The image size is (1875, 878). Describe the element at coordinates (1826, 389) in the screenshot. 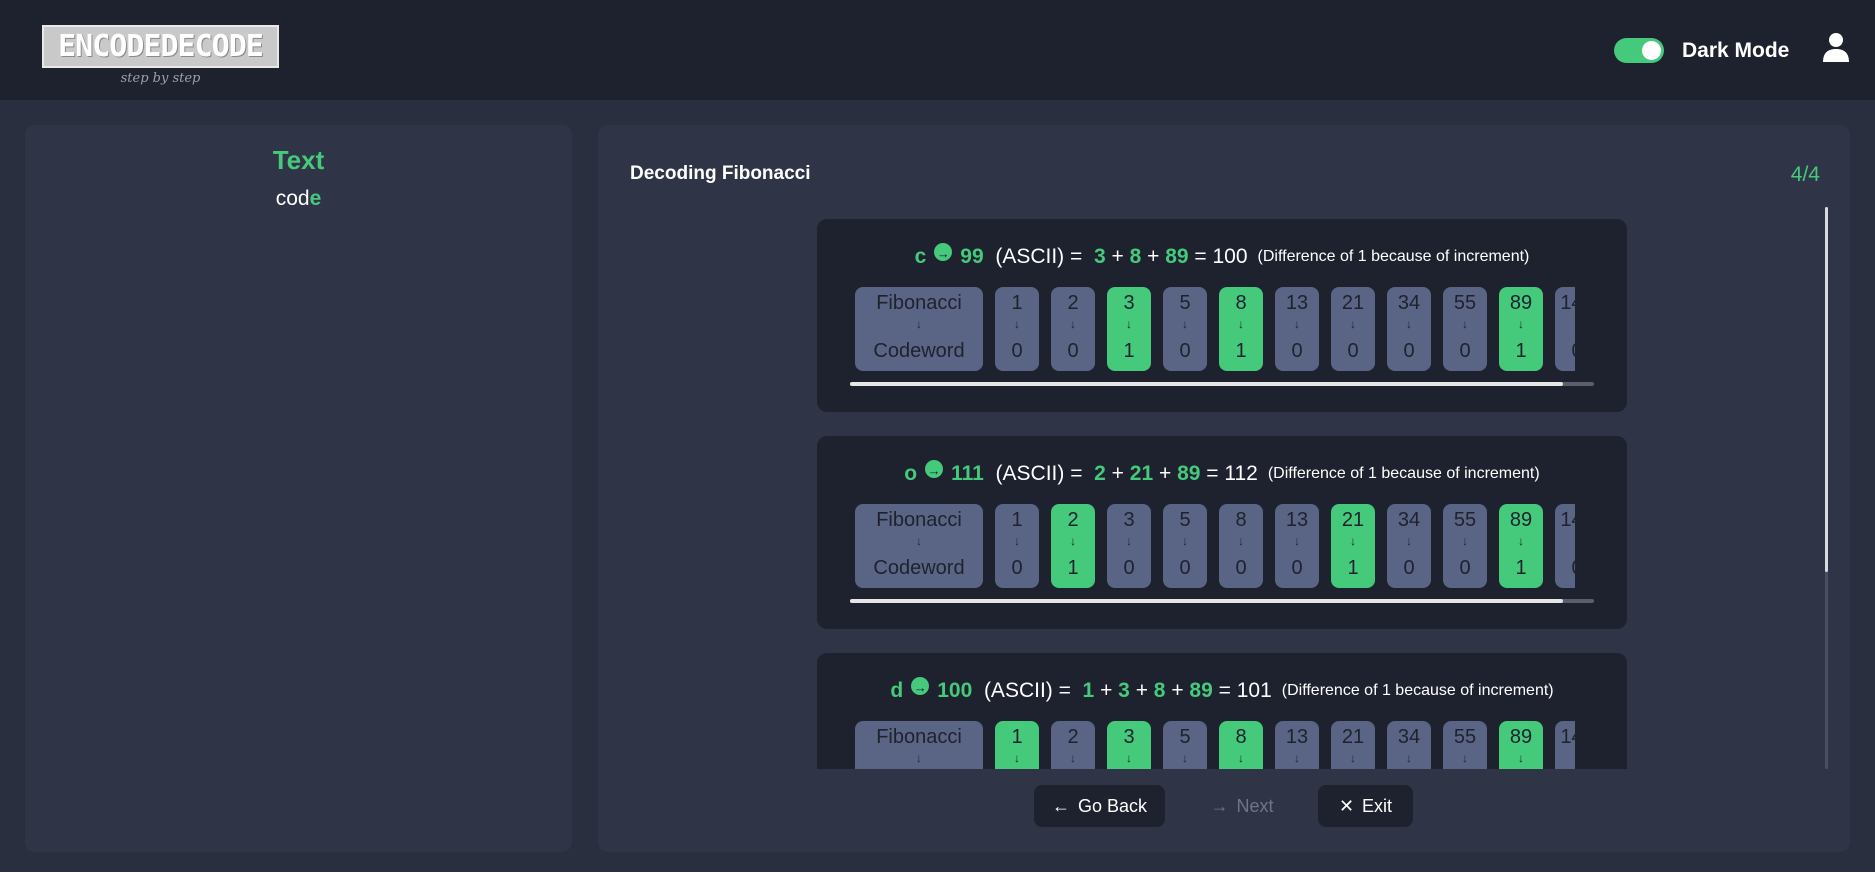

I see `vertical-scrollbar-thumb` at that location.